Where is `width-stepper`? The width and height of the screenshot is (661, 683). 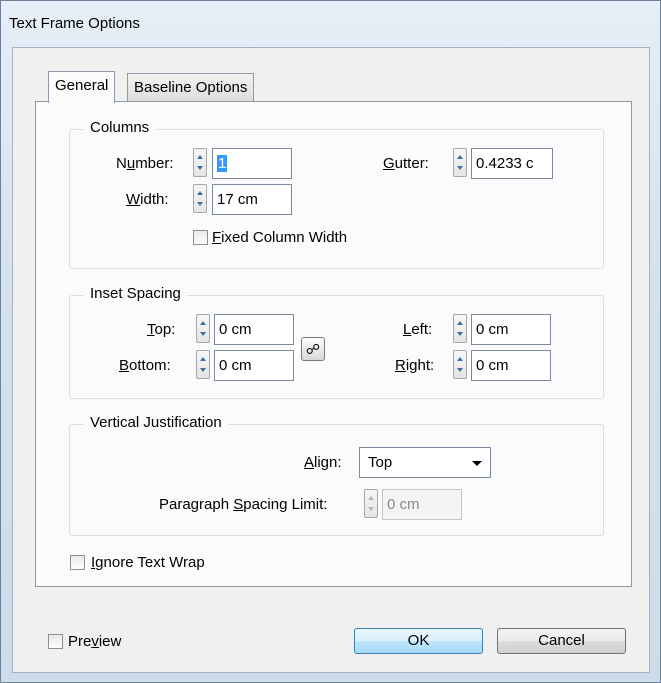
width-stepper is located at coordinates (200, 198).